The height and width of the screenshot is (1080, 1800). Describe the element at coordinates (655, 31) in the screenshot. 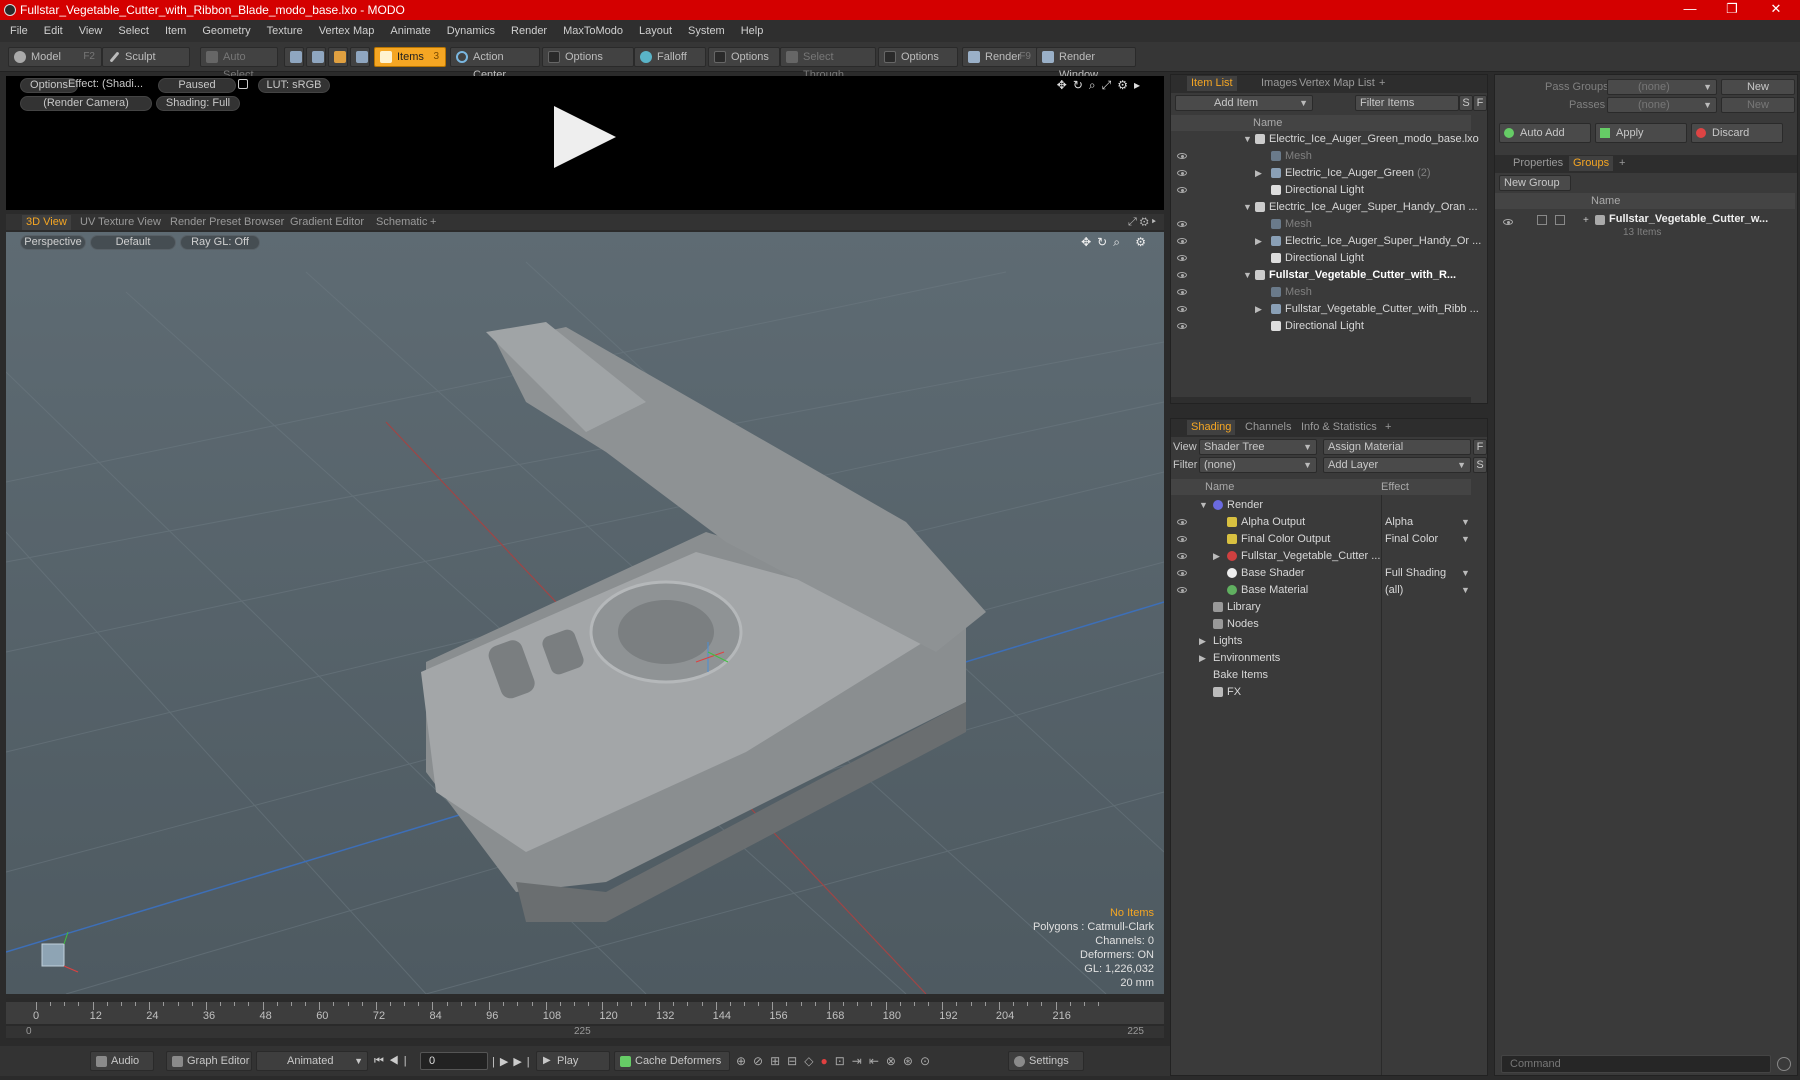

I see `menu-layout: Layout` at that location.